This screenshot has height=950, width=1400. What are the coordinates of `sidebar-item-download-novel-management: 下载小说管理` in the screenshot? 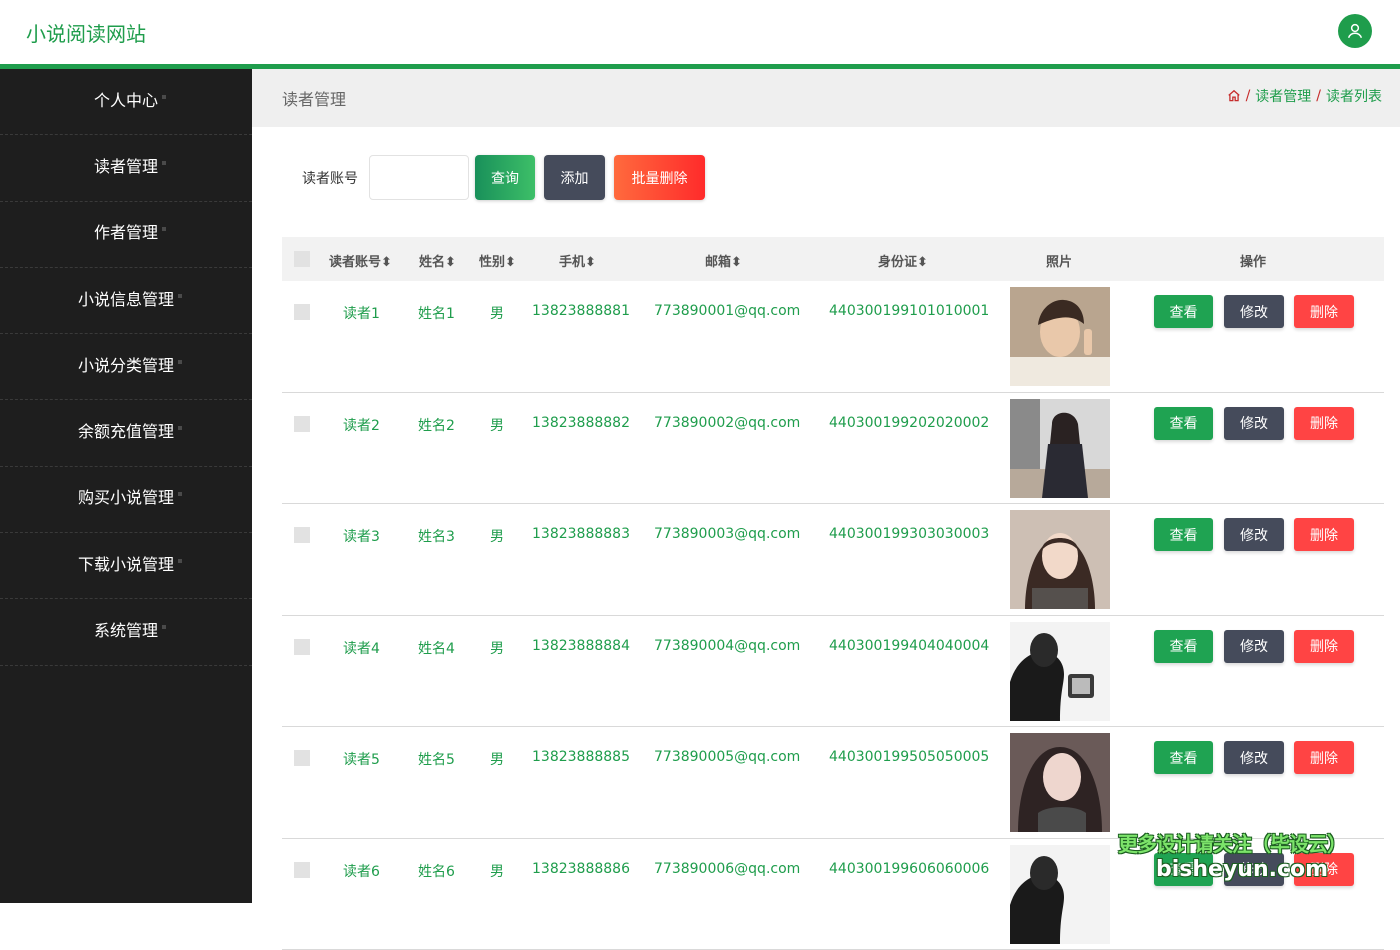 It's located at (126, 566).